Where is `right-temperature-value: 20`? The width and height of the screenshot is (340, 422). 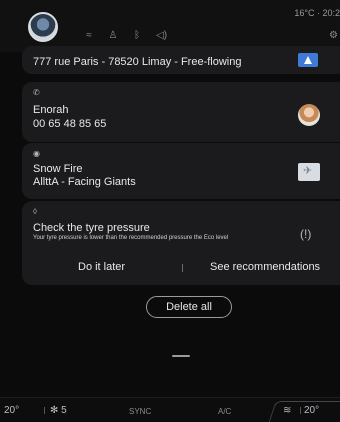 right-temperature-value: 20 is located at coordinates (310, 410).